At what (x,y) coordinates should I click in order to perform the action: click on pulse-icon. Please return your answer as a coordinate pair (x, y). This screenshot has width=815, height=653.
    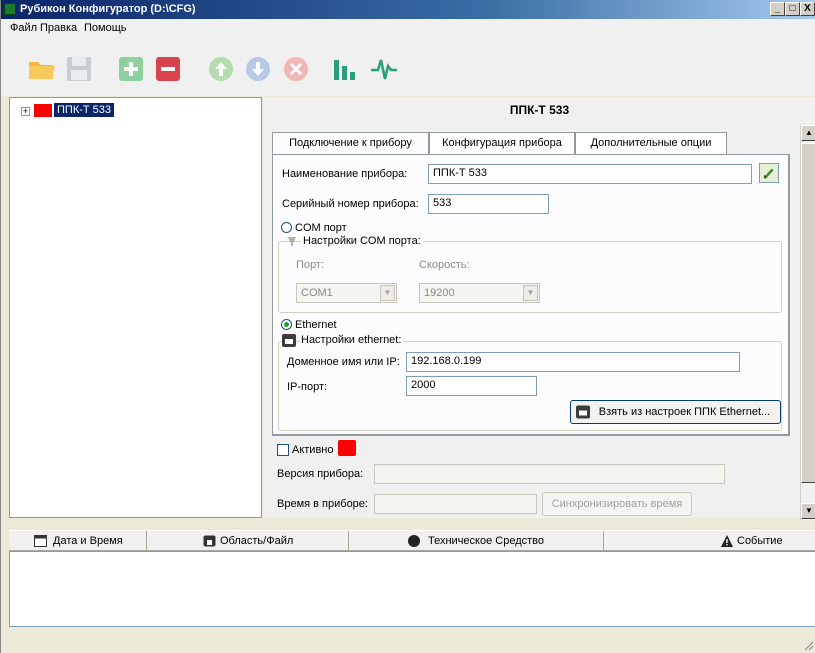
    Looking at the image, I should click on (384, 69).